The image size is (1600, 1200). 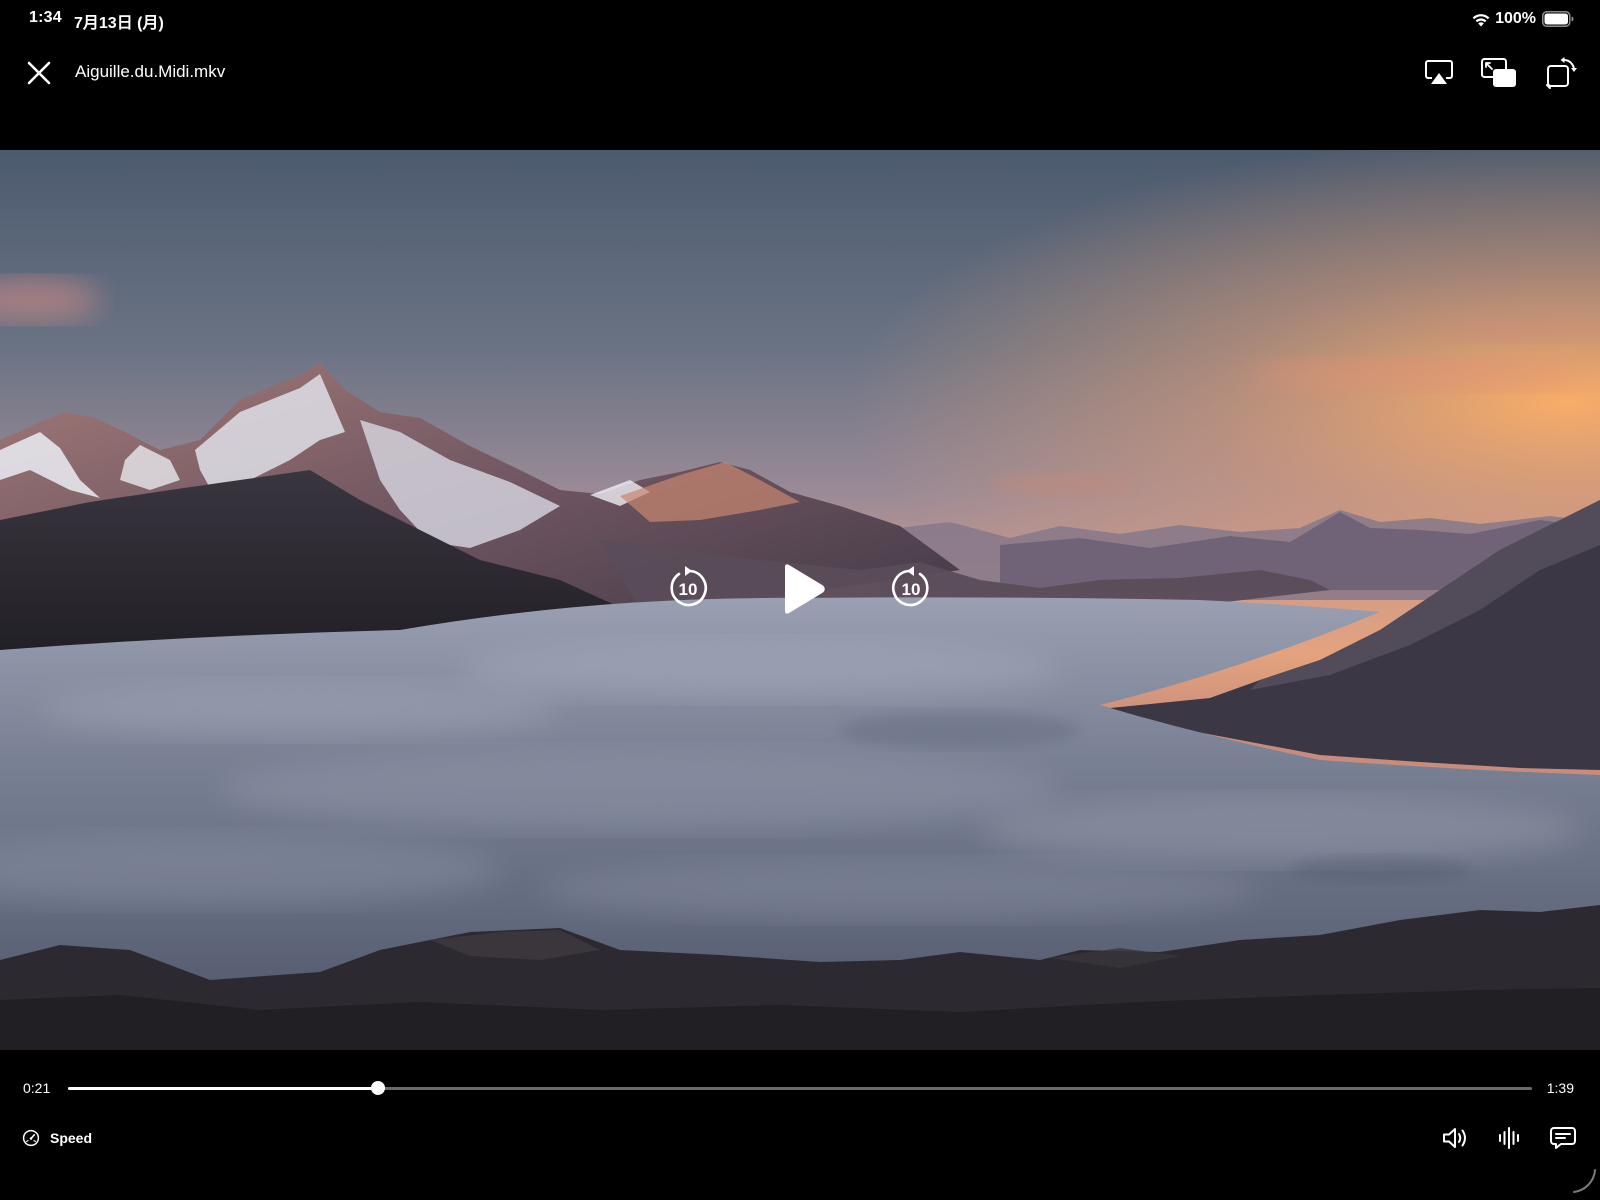 I want to click on airplay-icon, so click(x=1439, y=72).